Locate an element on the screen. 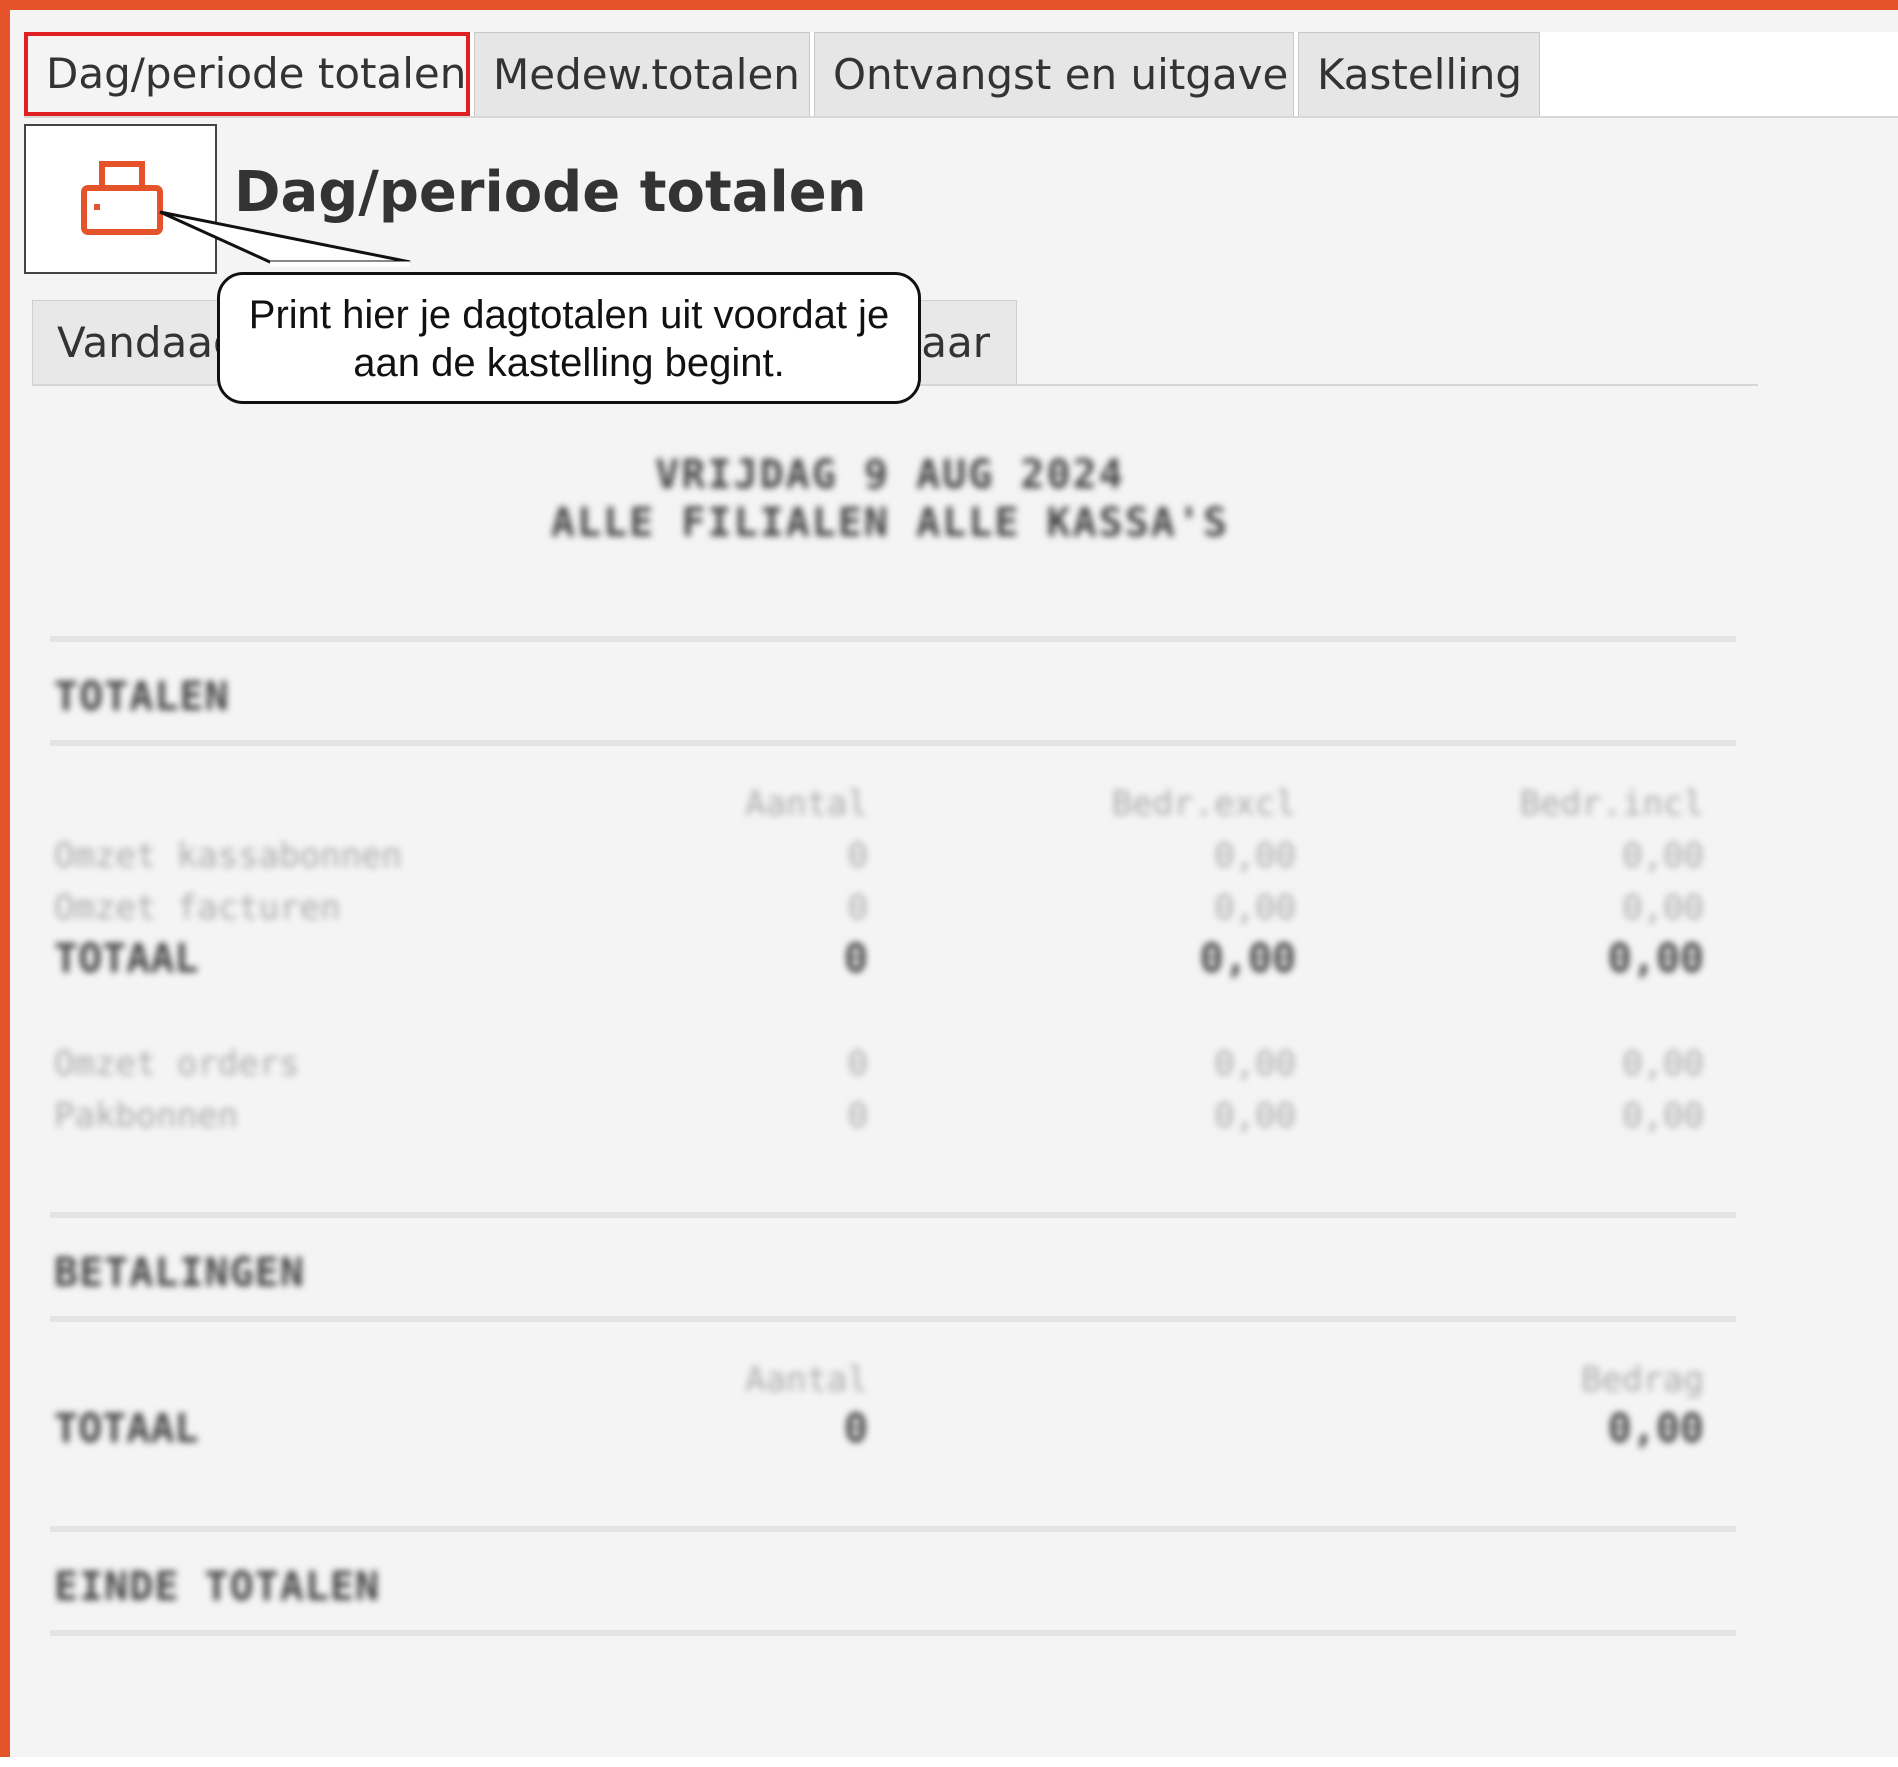 The image size is (1898, 1767). betalingen-totaal-bedrag: 0,00 is located at coordinates (1655, 1429).